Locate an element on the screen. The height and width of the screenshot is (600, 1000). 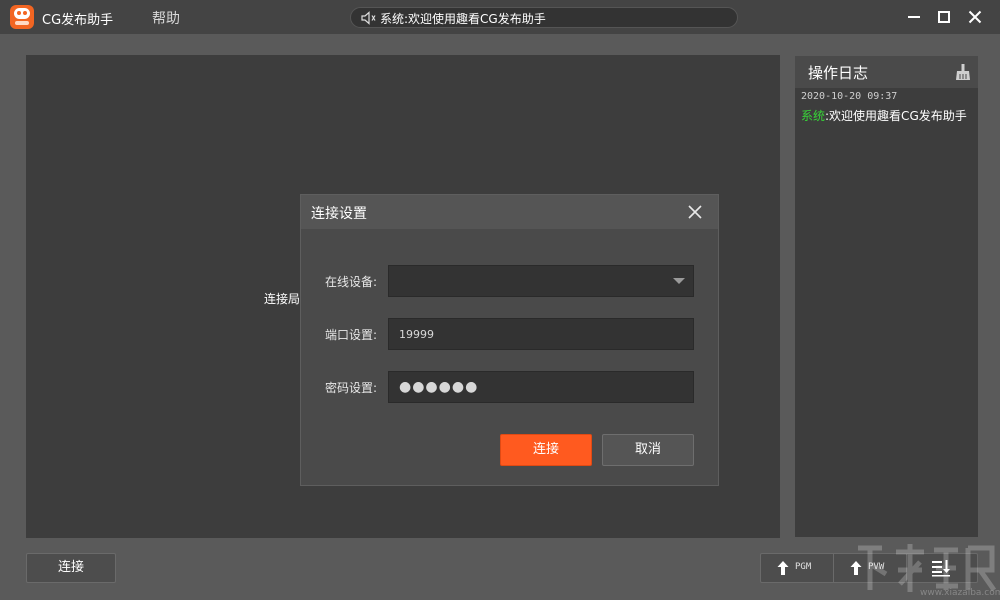
dialog-close-icon is located at coordinates (695, 212).